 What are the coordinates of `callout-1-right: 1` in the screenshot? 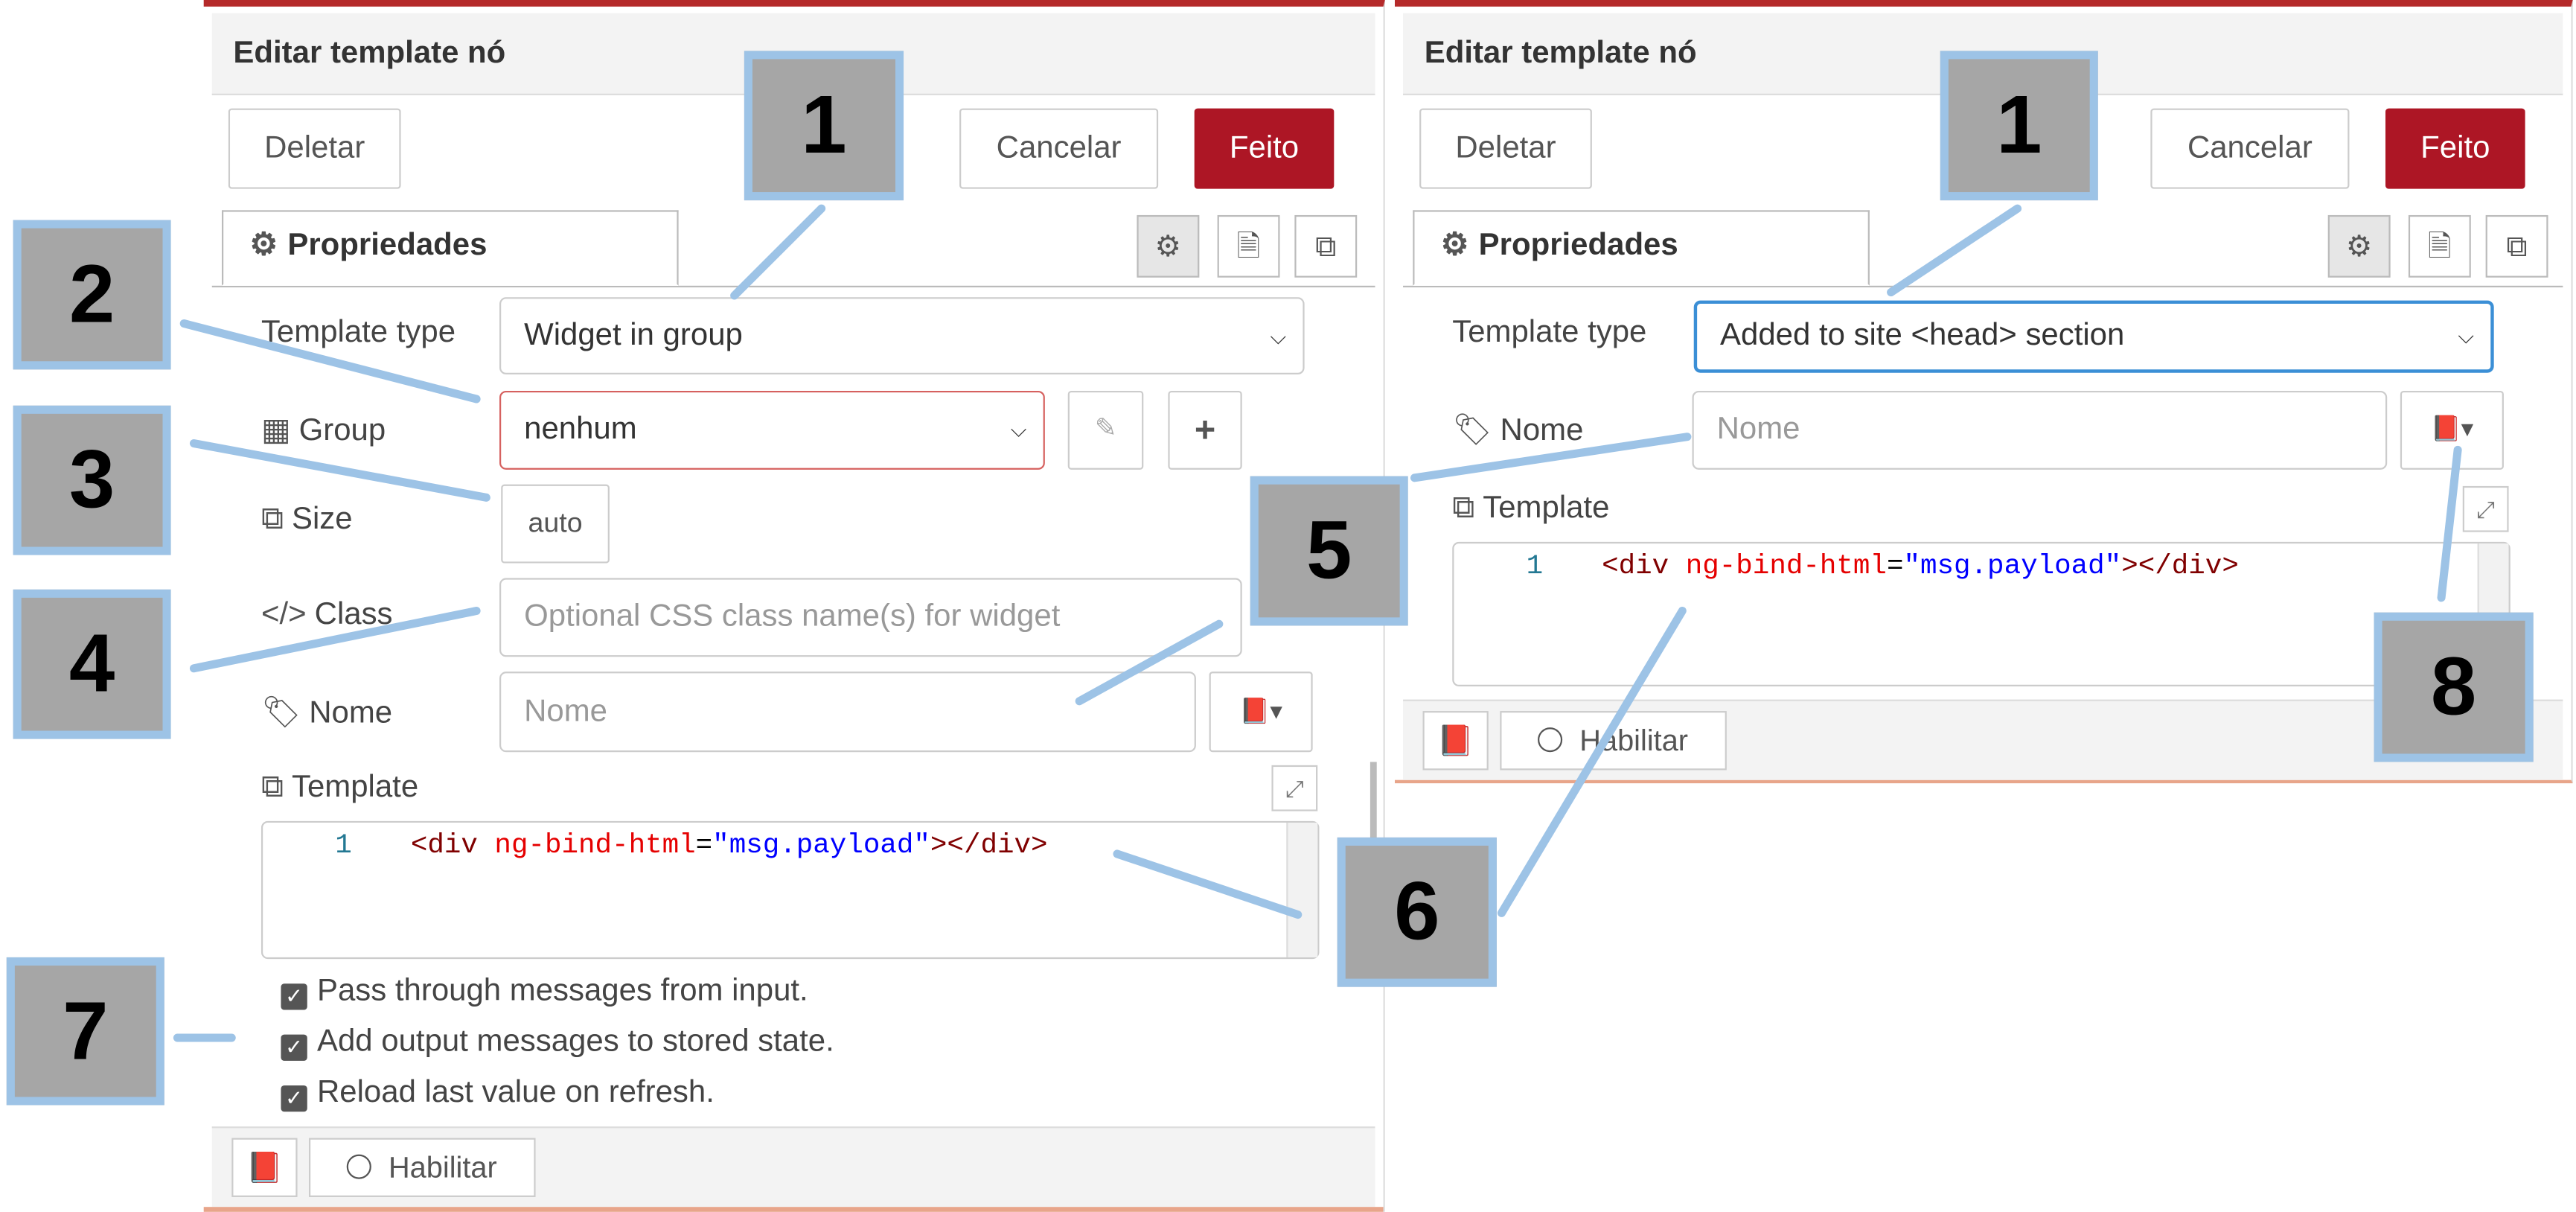 It's located at (2019, 126).